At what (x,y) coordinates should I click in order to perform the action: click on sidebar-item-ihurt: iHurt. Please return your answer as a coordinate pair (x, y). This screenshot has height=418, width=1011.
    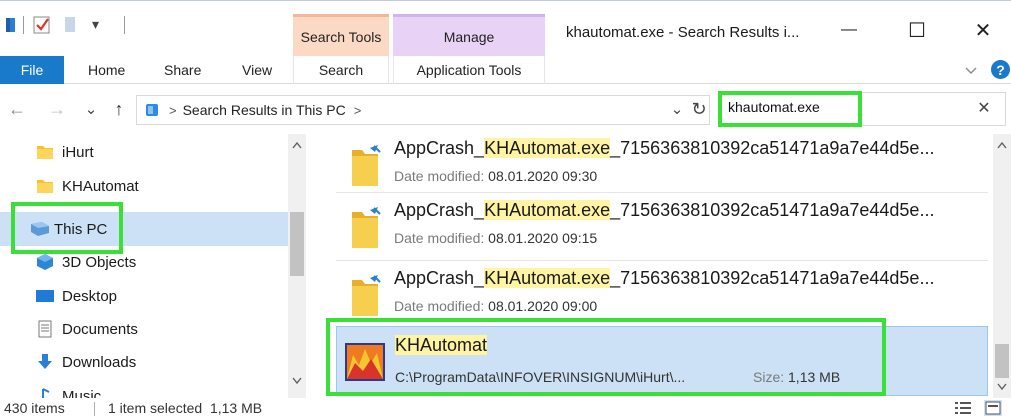
    Looking at the image, I should click on (144, 152).